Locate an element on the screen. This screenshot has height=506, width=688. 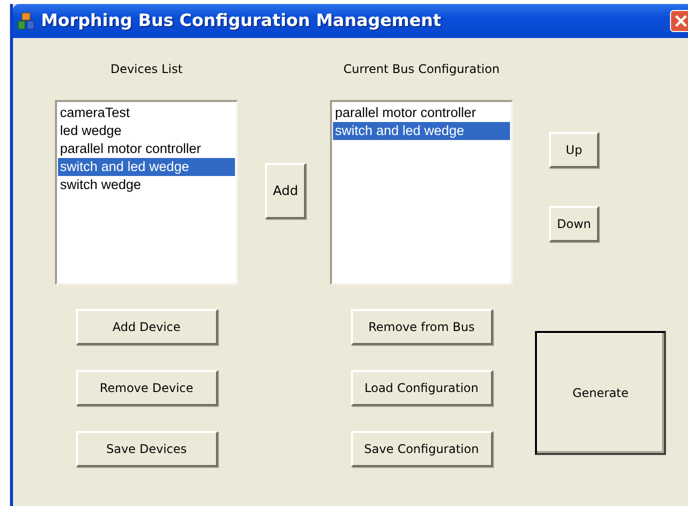
window-title: Morphing Bus Configuration Management is located at coordinates (241, 21).